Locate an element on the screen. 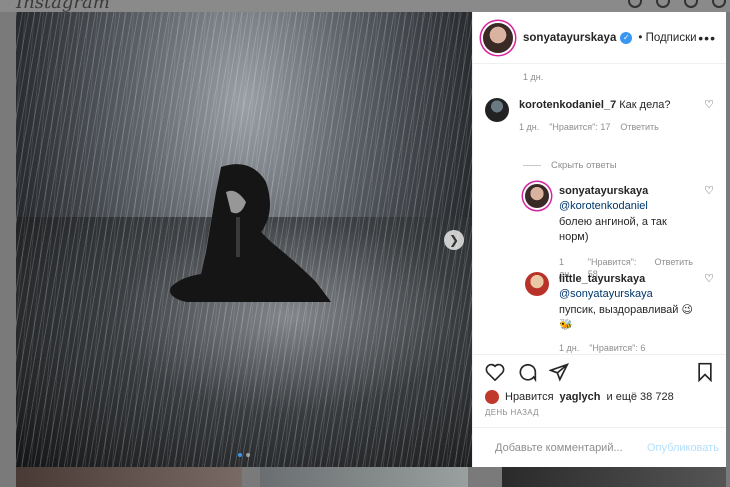 This screenshot has height=487, width=730. reply-text: болею ангиной, а так норм) is located at coordinates (613, 229).